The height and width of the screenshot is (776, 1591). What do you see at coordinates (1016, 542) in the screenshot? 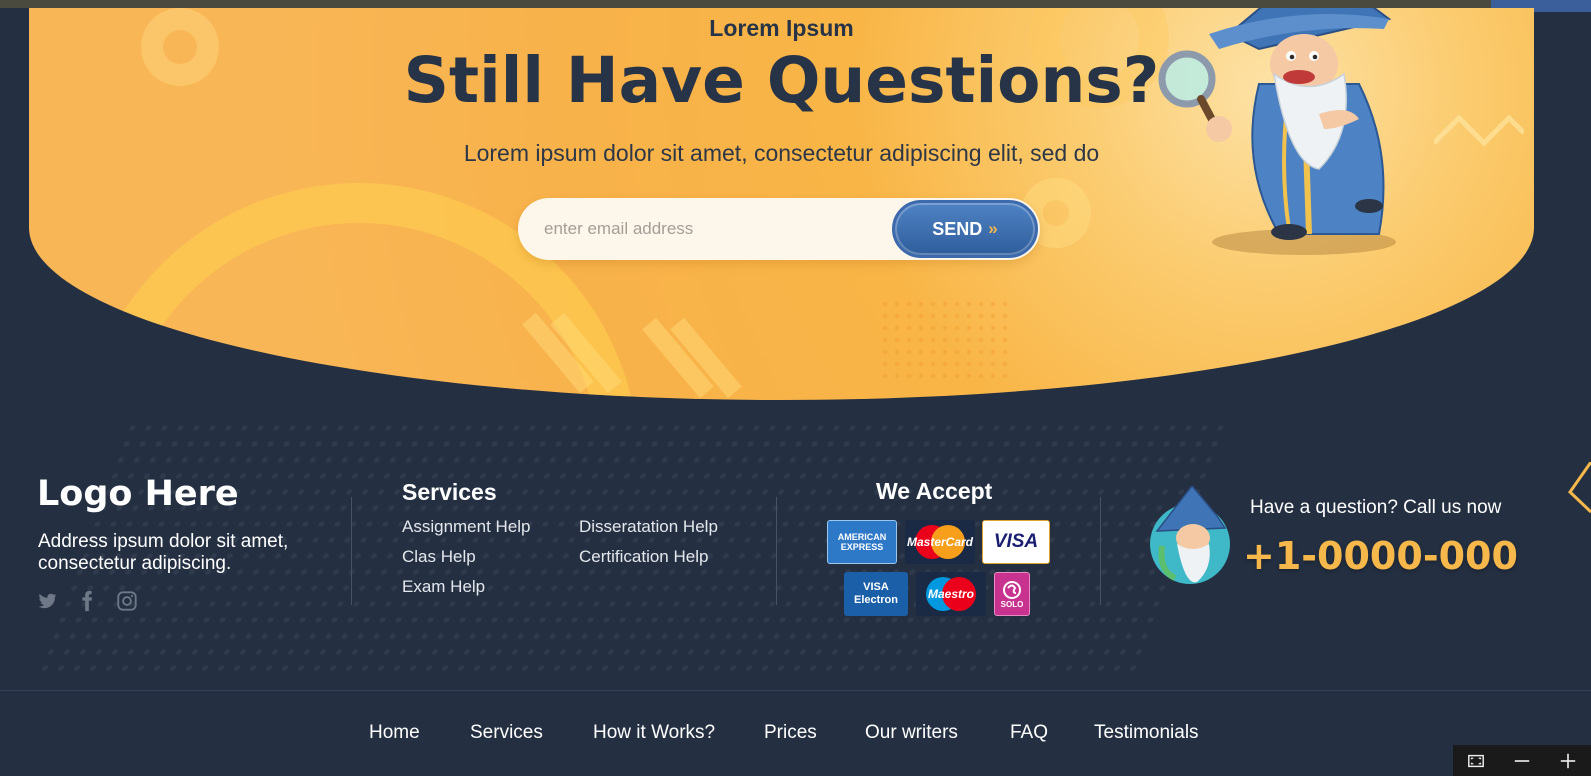
I see `visa-card-logo: VISA` at bounding box center [1016, 542].